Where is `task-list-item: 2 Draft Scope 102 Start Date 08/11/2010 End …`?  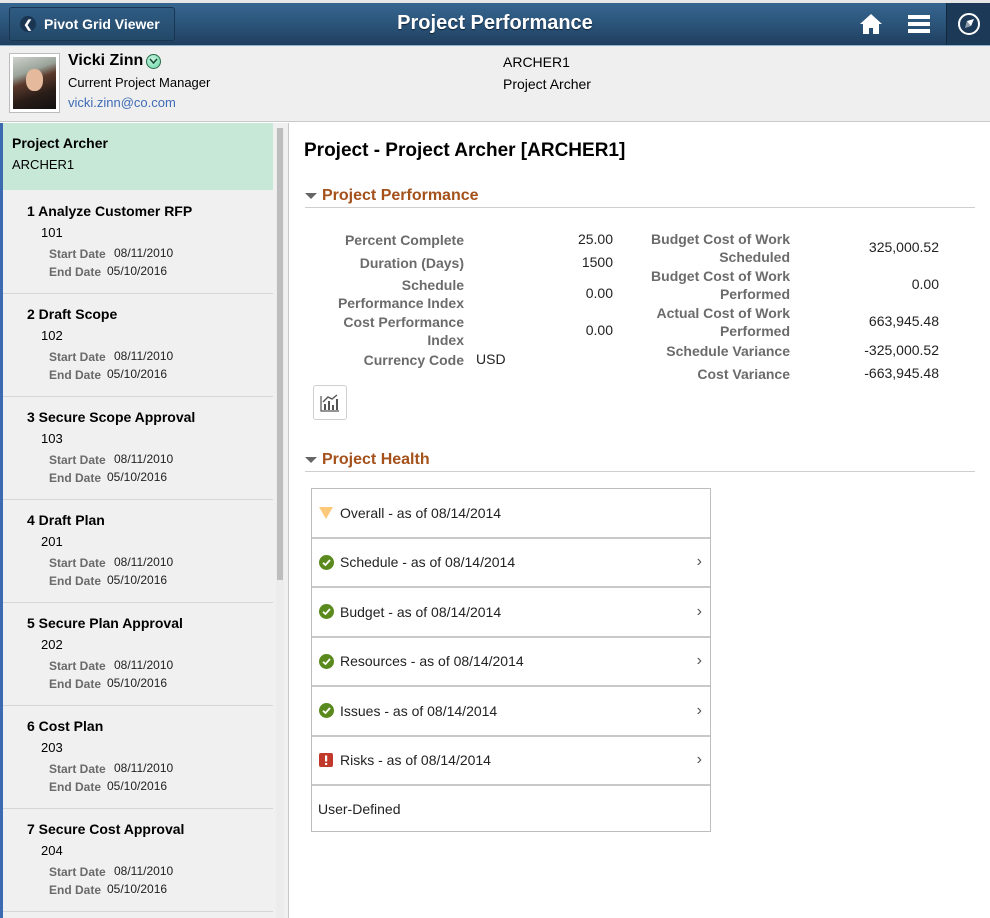 task-list-item: 2 Draft Scope 102 Start Date 08/11/2010 End … is located at coordinates (138, 345).